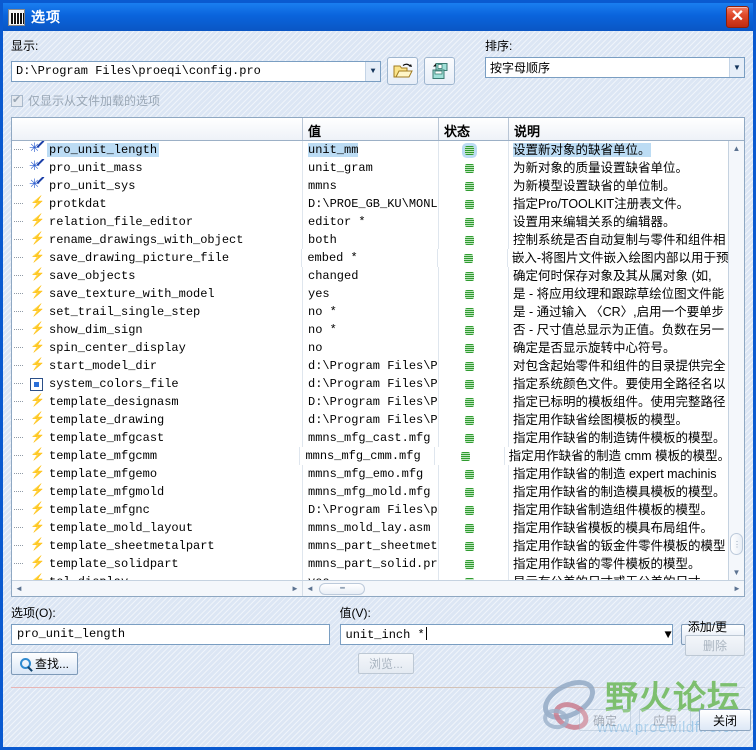 The height and width of the screenshot is (750, 756). I want to click on hscroll-thumb: ▪▪▪, so click(342, 588).